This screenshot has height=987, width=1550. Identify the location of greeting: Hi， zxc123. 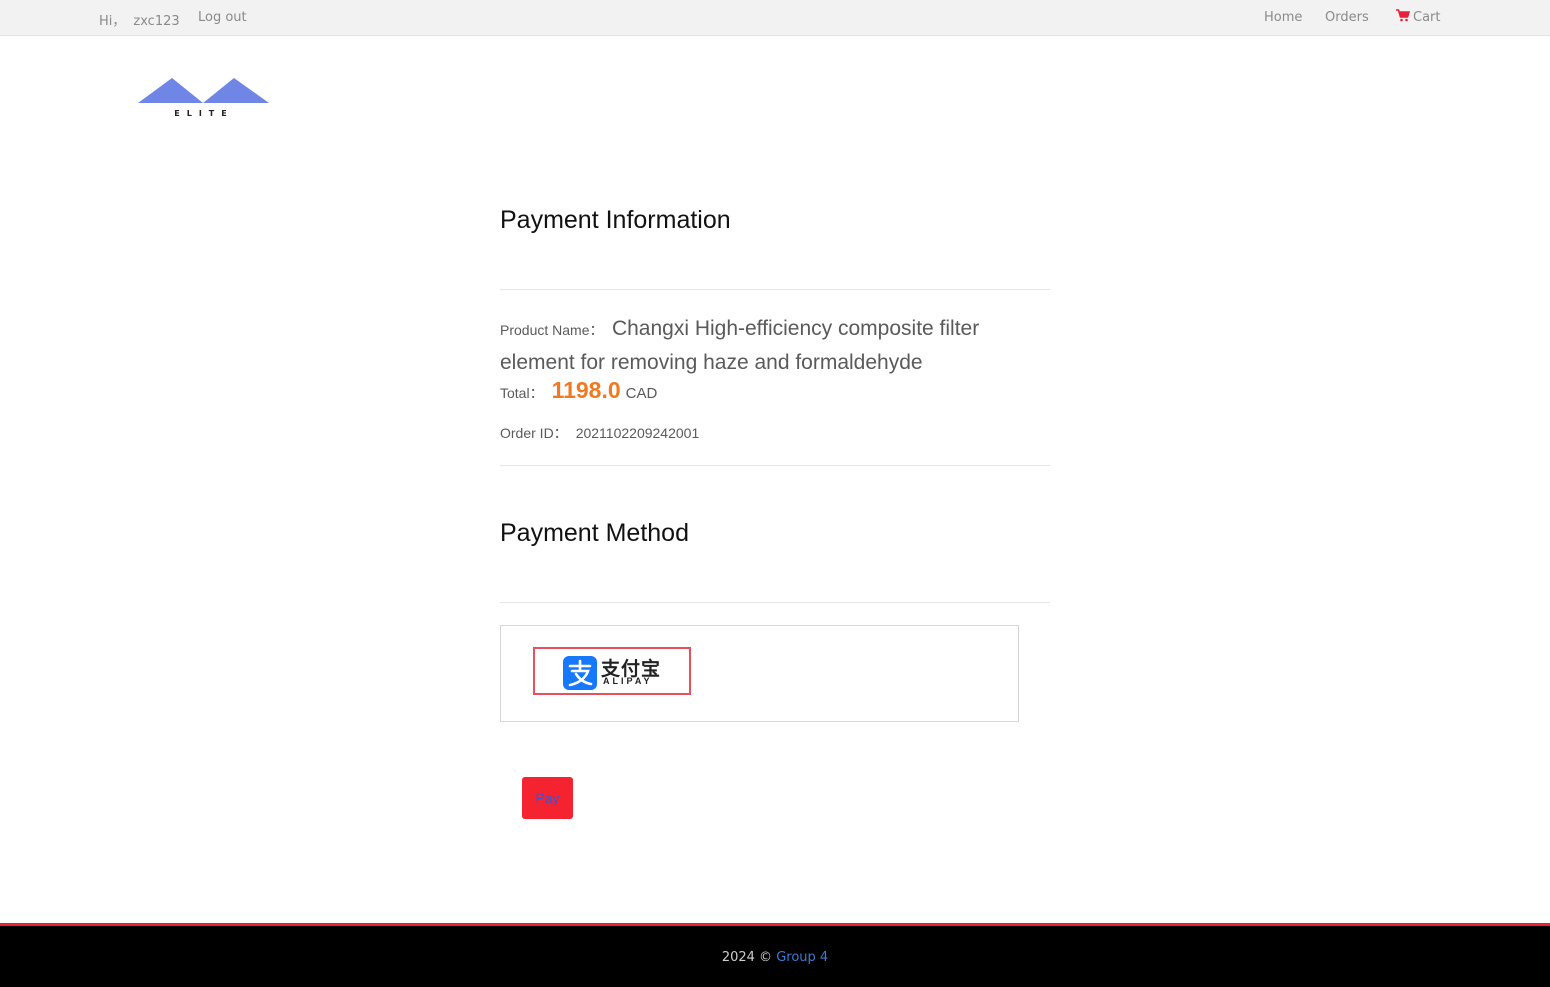
(139, 19).